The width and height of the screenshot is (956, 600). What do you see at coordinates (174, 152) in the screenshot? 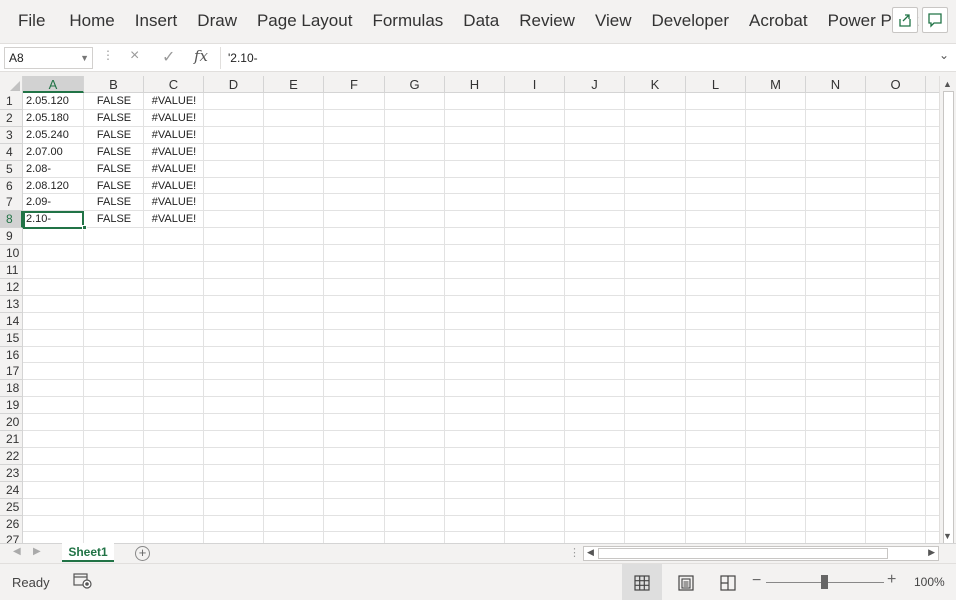
I see `cell-c4: #VALUE!` at bounding box center [174, 152].